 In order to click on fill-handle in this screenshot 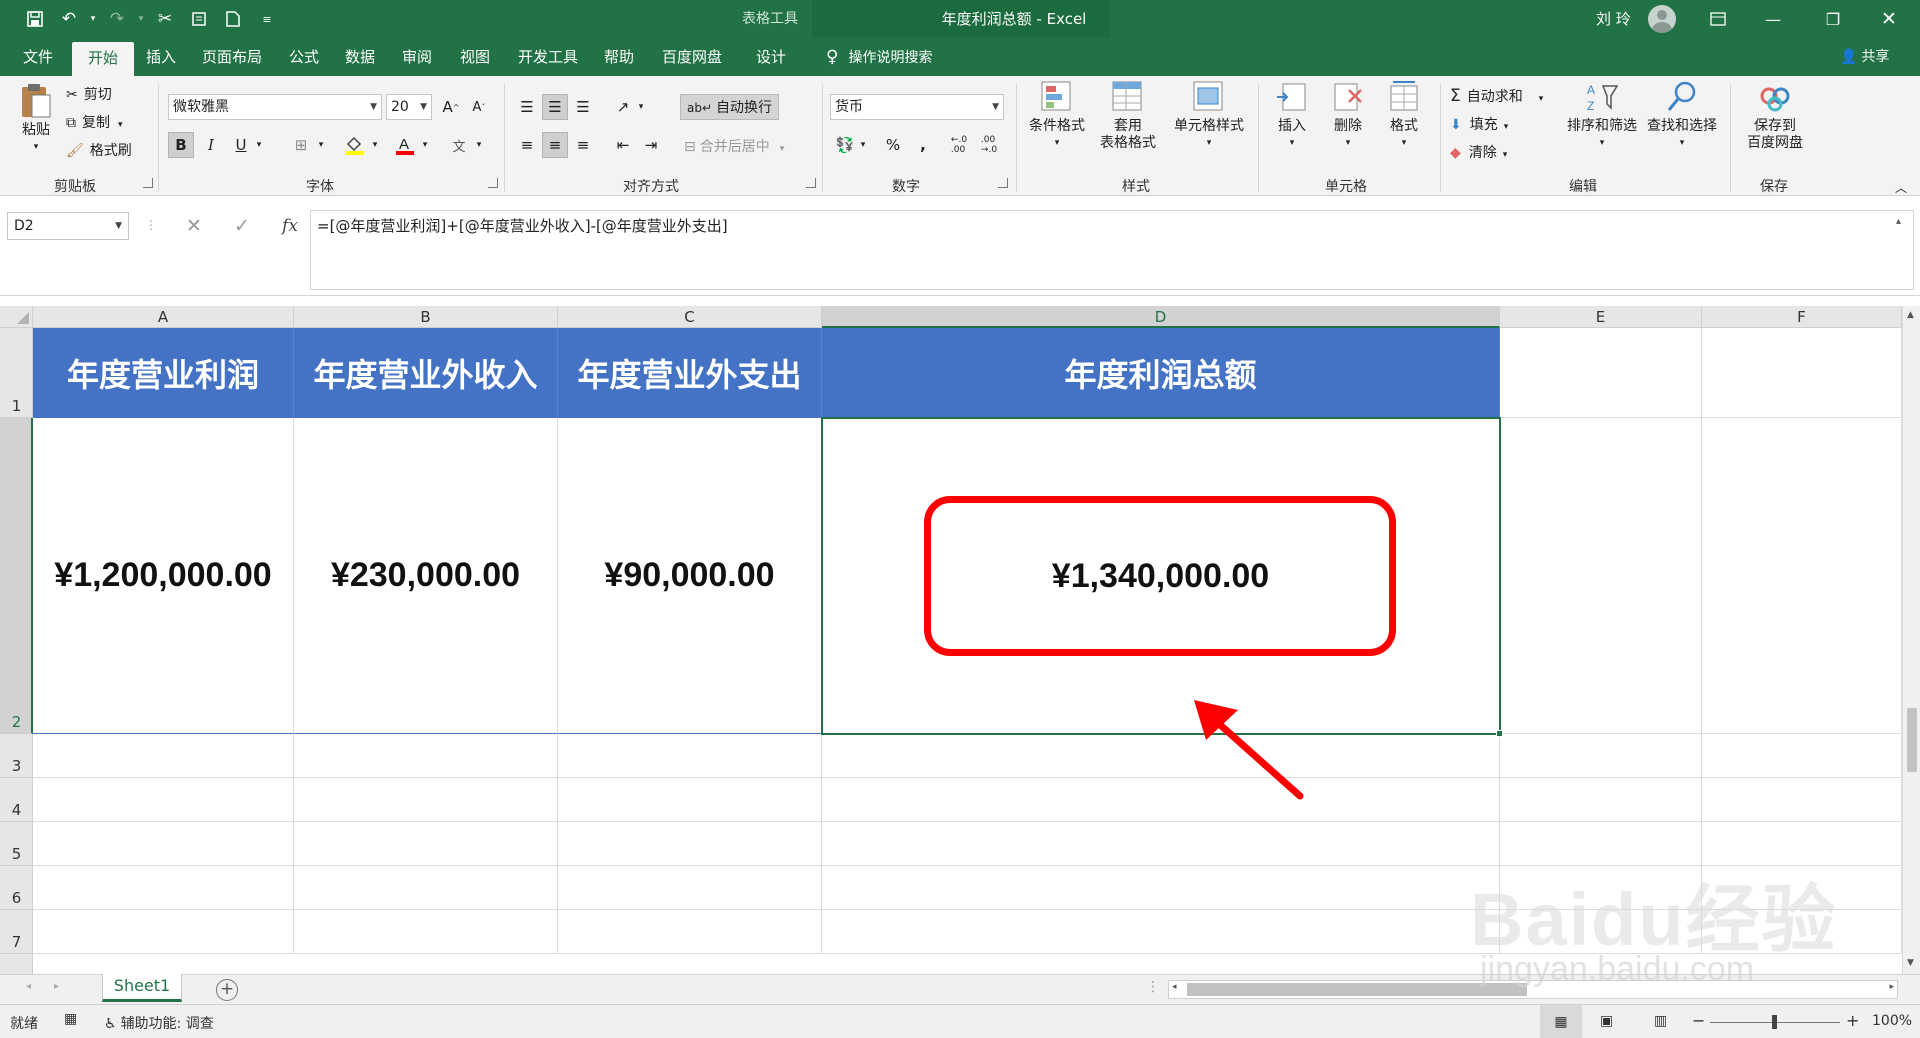, I will do `click(1499, 733)`.